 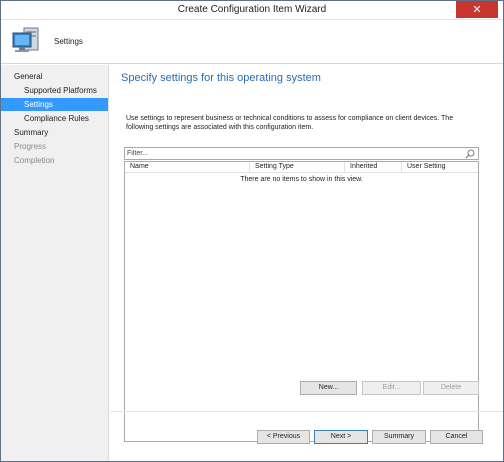 What do you see at coordinates (297, 167) in the screenshot?
I see `column-header-setting-type: Setting Type` at bounding box center [297, 167].